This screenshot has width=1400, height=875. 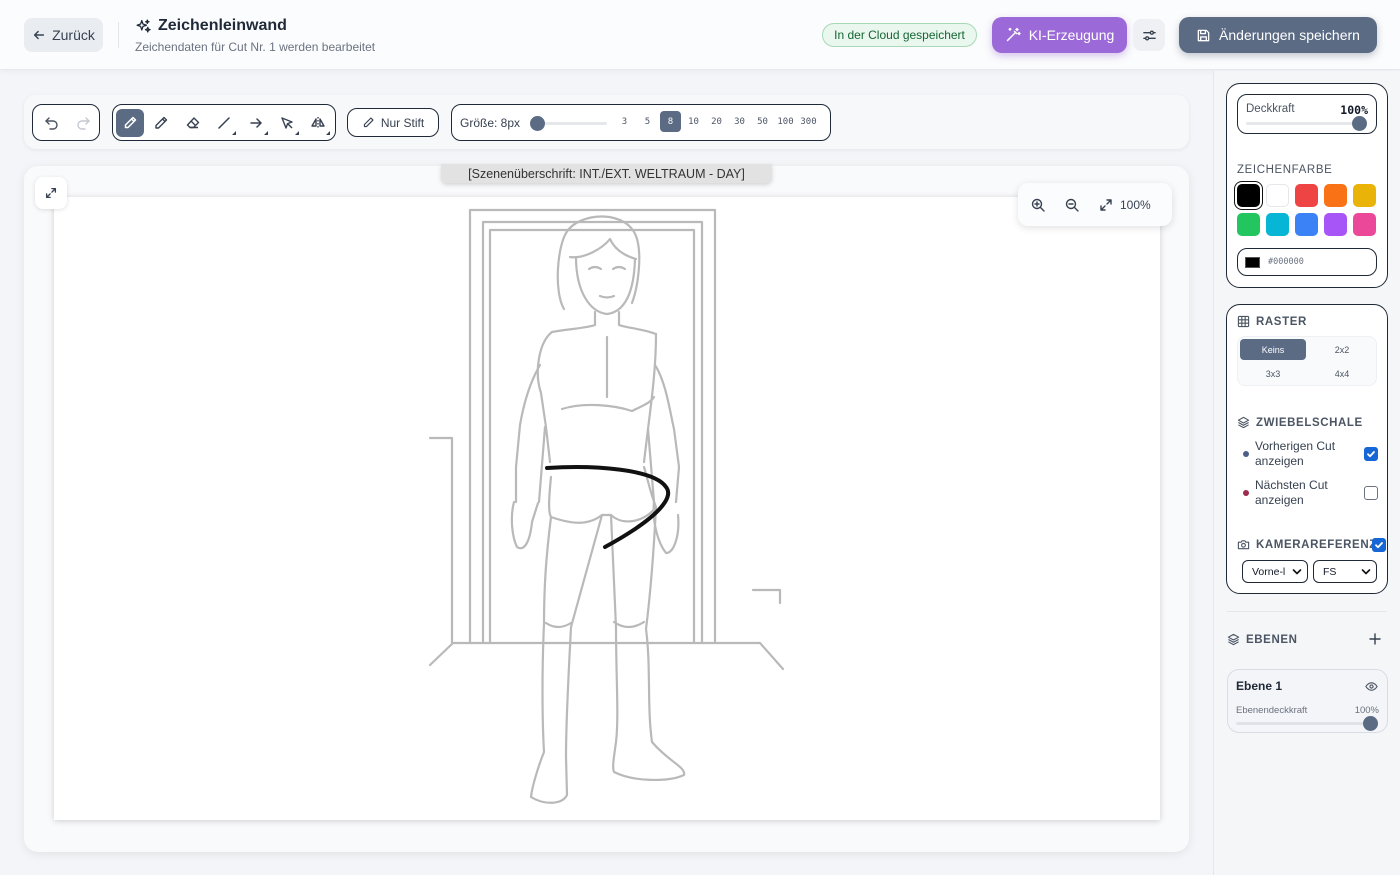 What do you see at coordinates (1312, 494) in the screenshot?
I see `onion-next-row: Nächsten Cut anzeigen` at bounding box center [1312, 494].